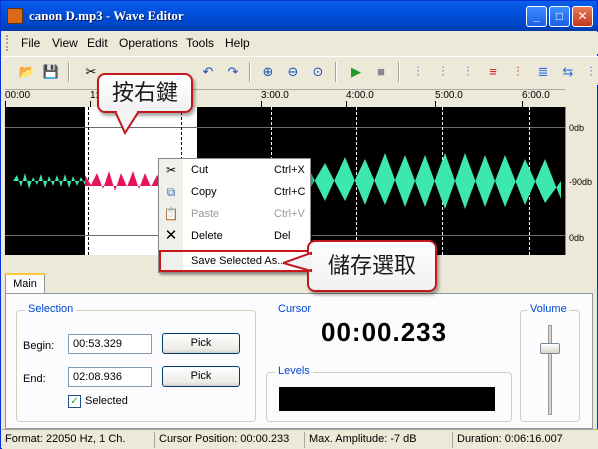 The image size is (598, 449). I want to click on menu-grip, so click(7, 43).